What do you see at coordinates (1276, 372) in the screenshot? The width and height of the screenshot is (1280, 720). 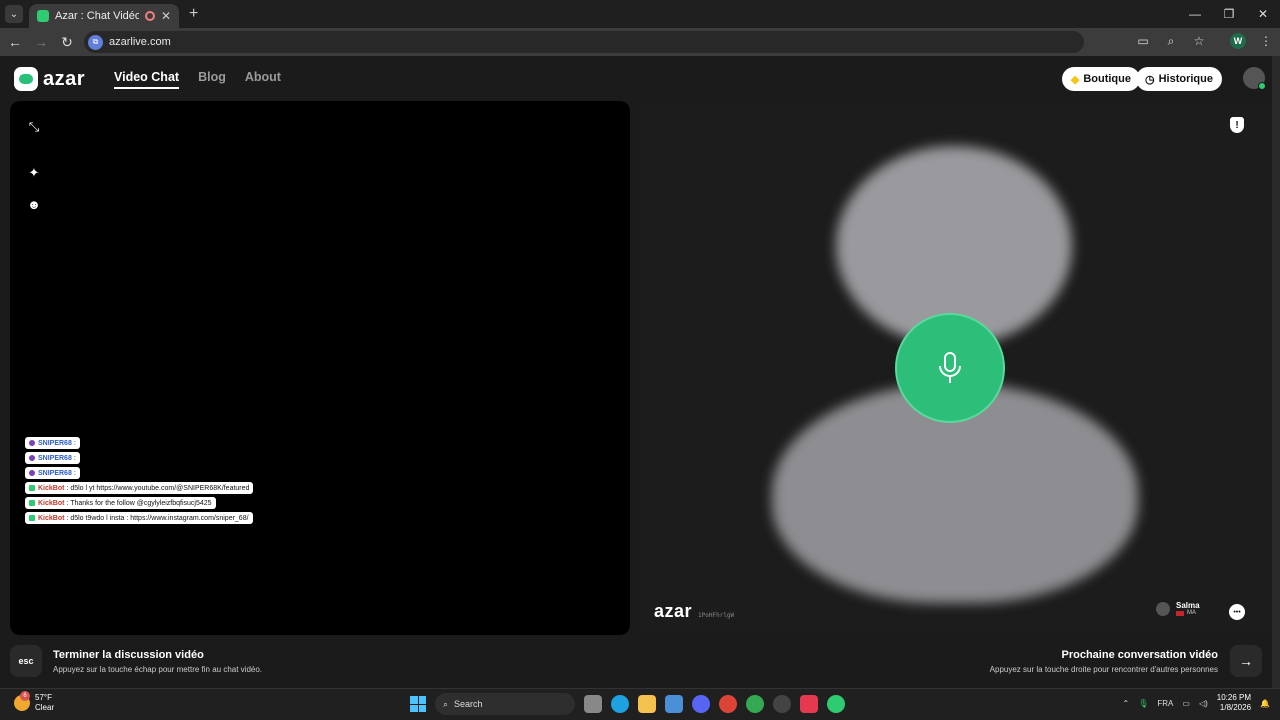 I see `page-scrollbar` at bounding box center [1276, 372].